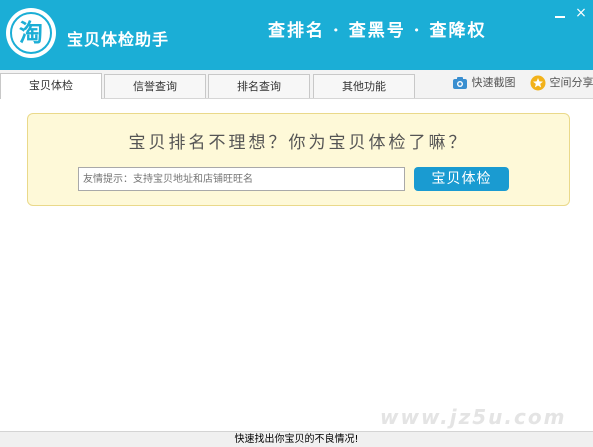 The width and height of the screenshot is (593, 447). What do you see at coordinates (581, 13) in the screenshot?
I see `close-button: ×` at bounding box center [581, 13].